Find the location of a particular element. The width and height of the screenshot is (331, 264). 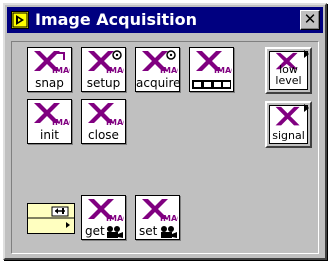

close-icon: ✕ is located at coordinates (310, 20).